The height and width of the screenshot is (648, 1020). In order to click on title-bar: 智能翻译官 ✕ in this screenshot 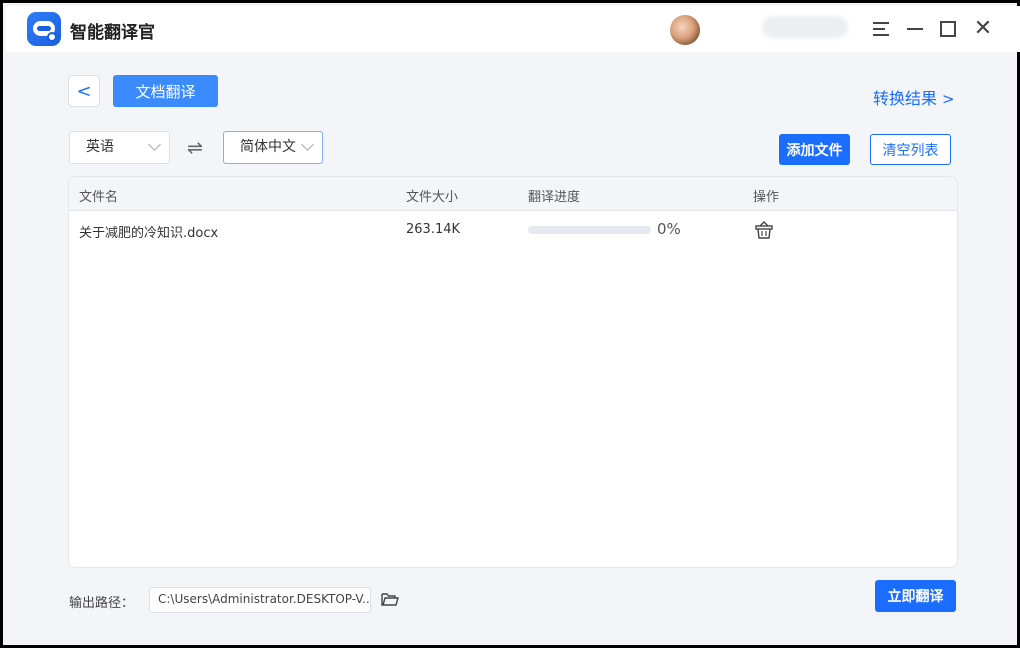, I will do `click(513, 29)`.